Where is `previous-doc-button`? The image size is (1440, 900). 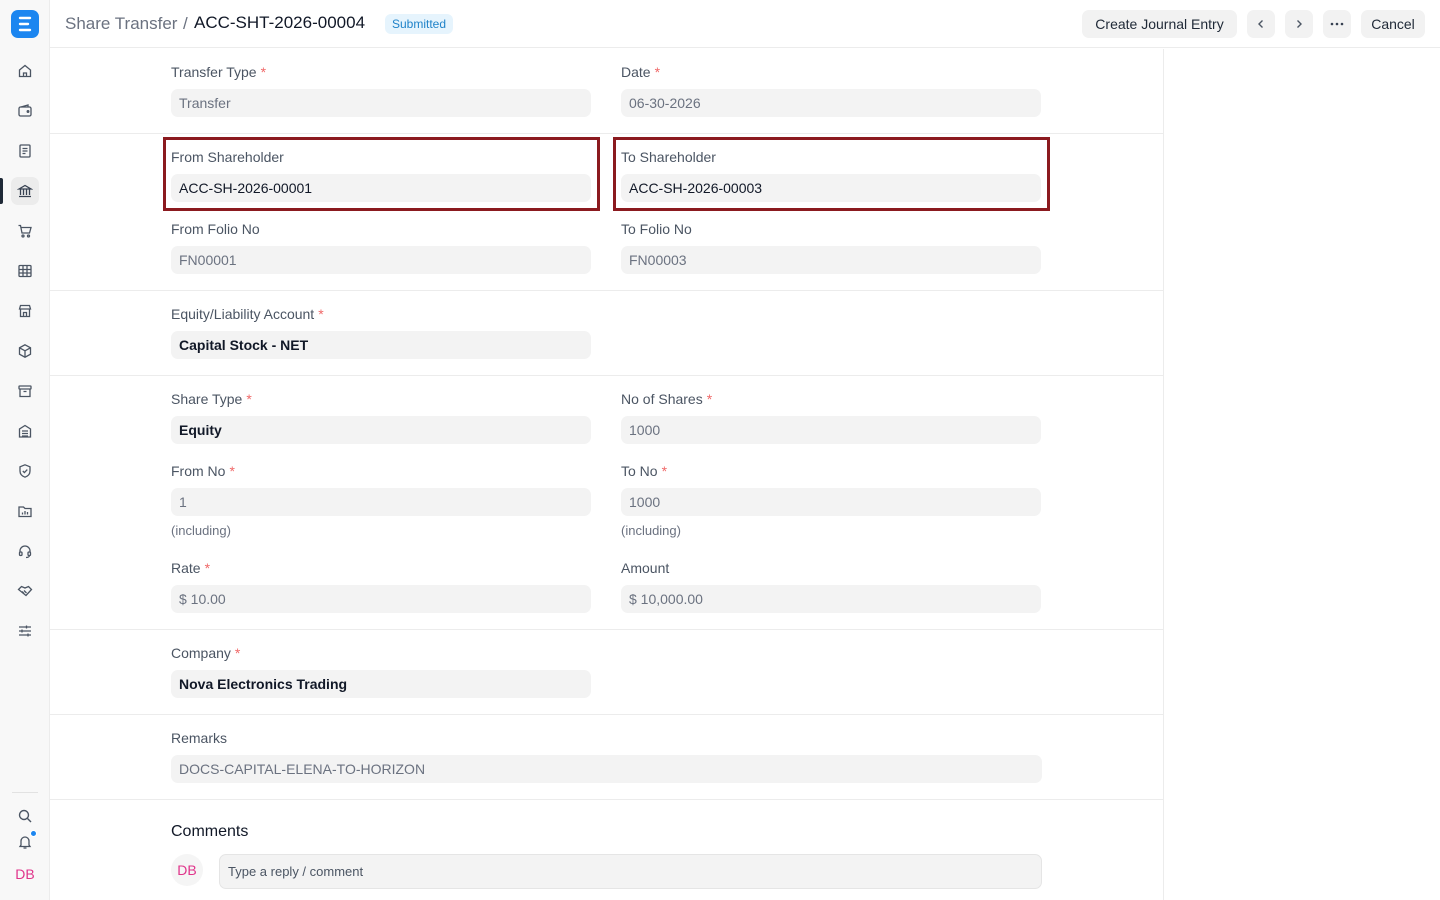
previous-doc-button is located at coordinates (1261, 24).